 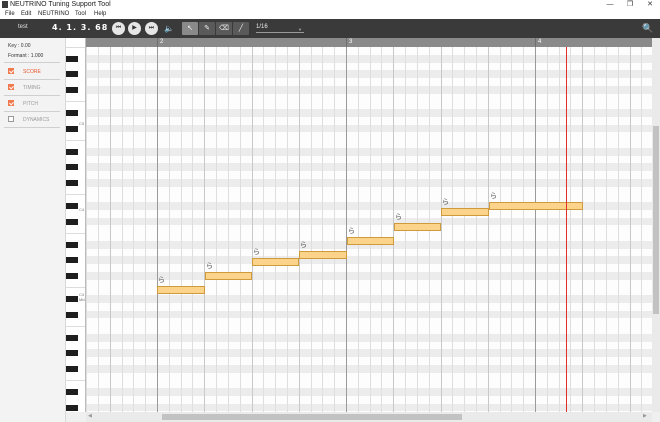 What do you see at coordinates (330, 14) in the screenshot?
I see `menu-bar: File Edit NEUTRINO Tool Help` at bounding box center [330, 14].